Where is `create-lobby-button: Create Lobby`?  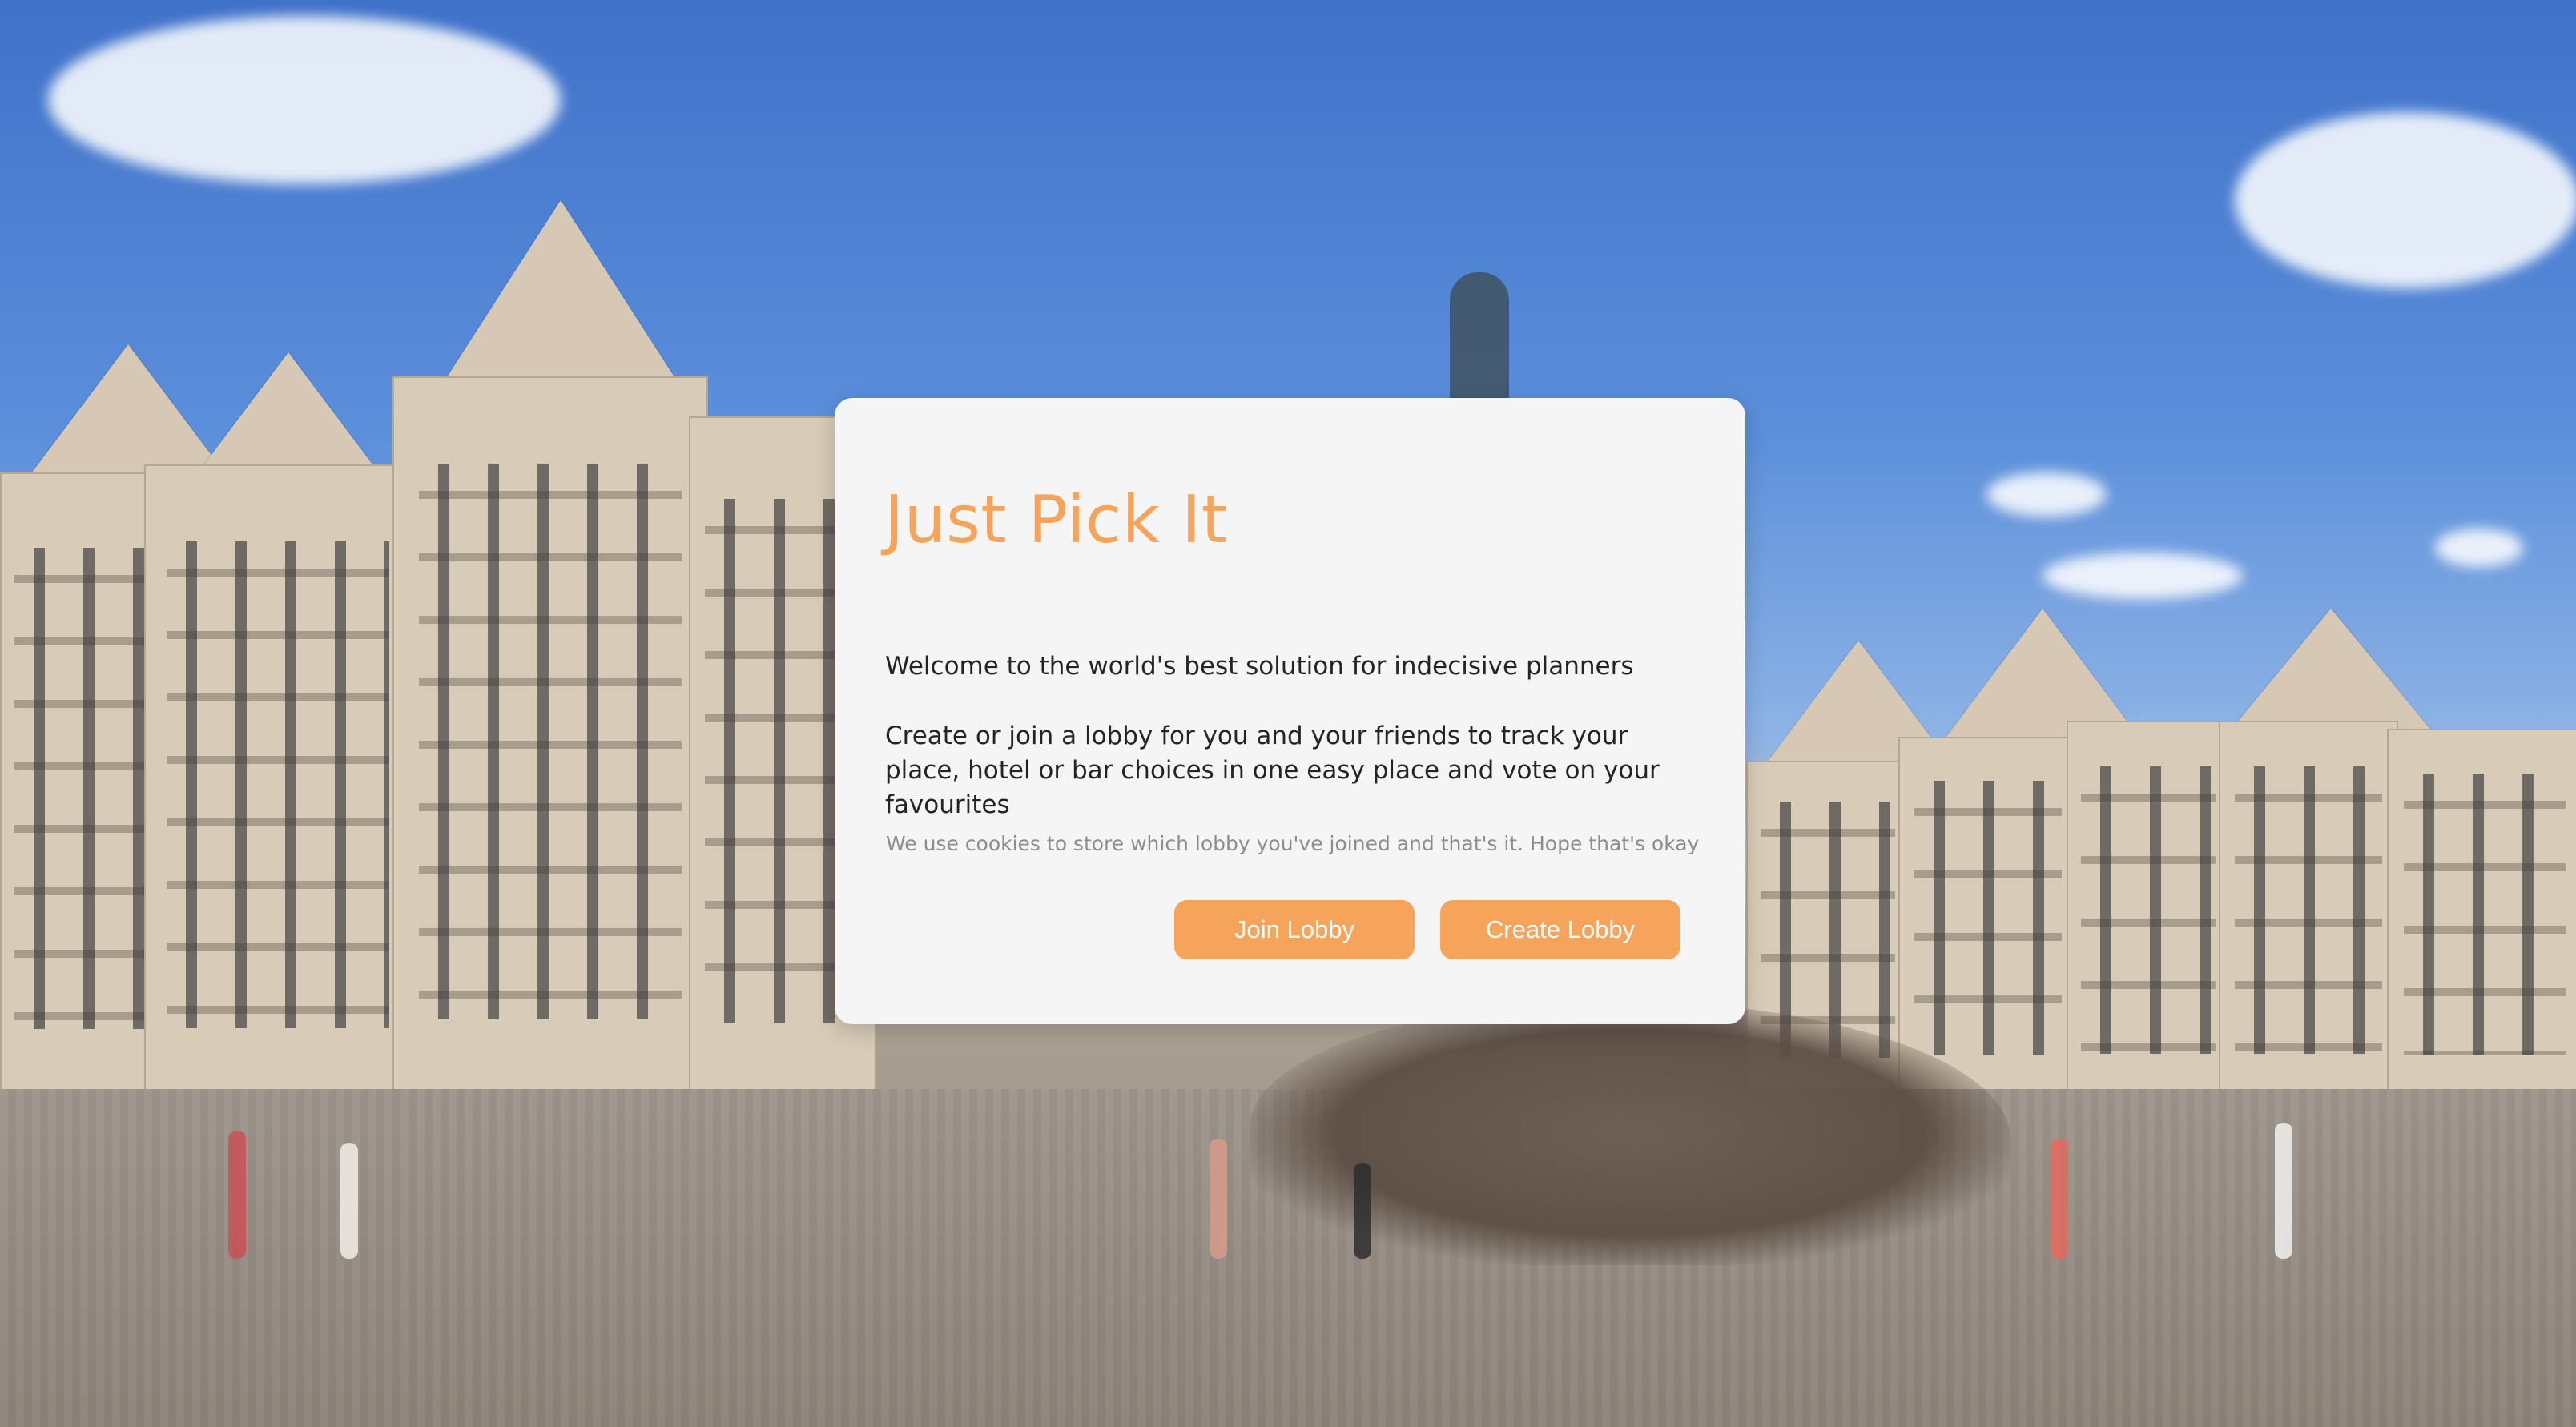
create-lobby-button: Create Lobby is located at coordinates (1560, 929).